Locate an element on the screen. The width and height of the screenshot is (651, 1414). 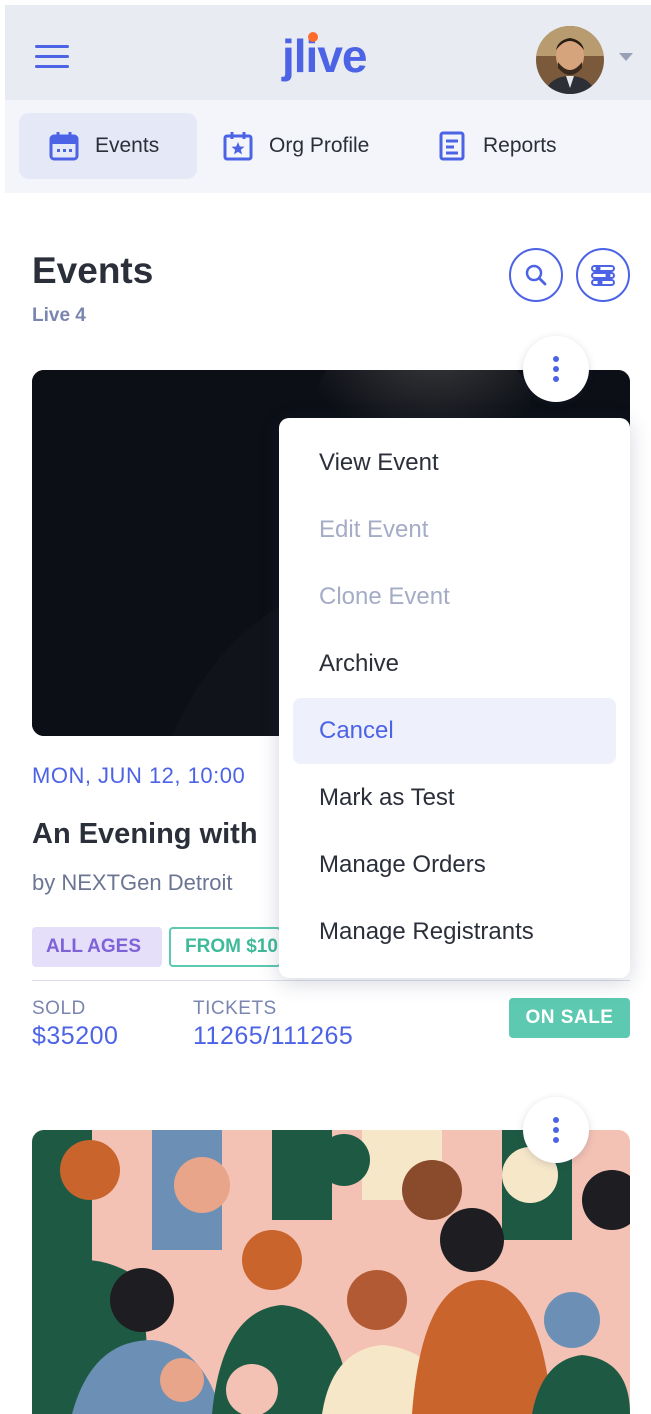
tab-reports-label: Reports is located at coordinates (520, 145).